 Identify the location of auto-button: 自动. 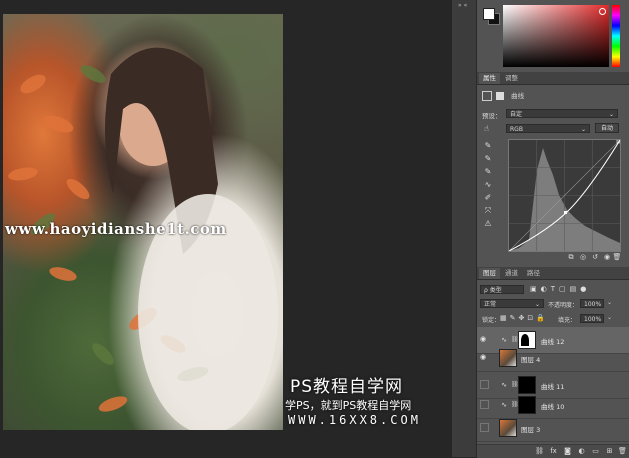
(607, 128).